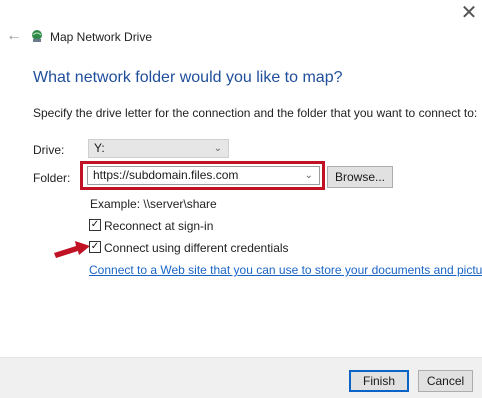 The height and width of the screenshot is (398, 482). I want to click on close-icon: ✕, so click(469, 13).